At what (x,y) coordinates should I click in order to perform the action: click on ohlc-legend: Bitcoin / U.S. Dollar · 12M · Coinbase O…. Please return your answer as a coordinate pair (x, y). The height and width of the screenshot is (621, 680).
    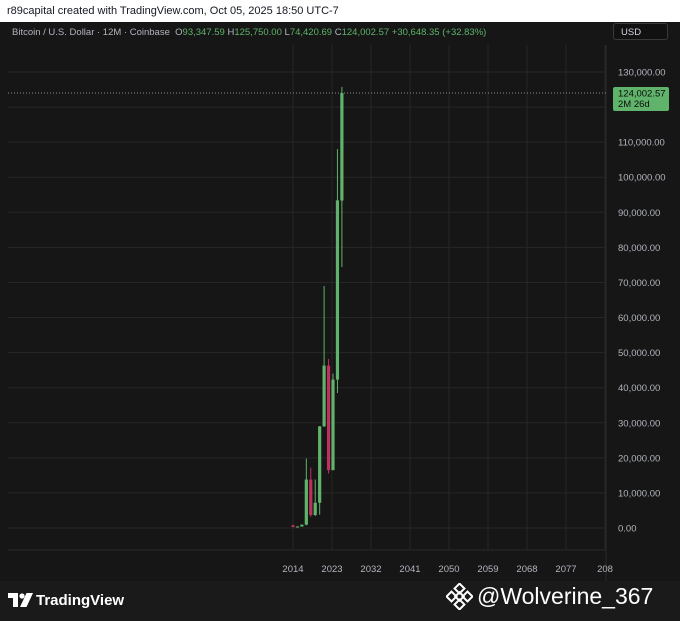
    Looking at the image, I should click on (249, 32).